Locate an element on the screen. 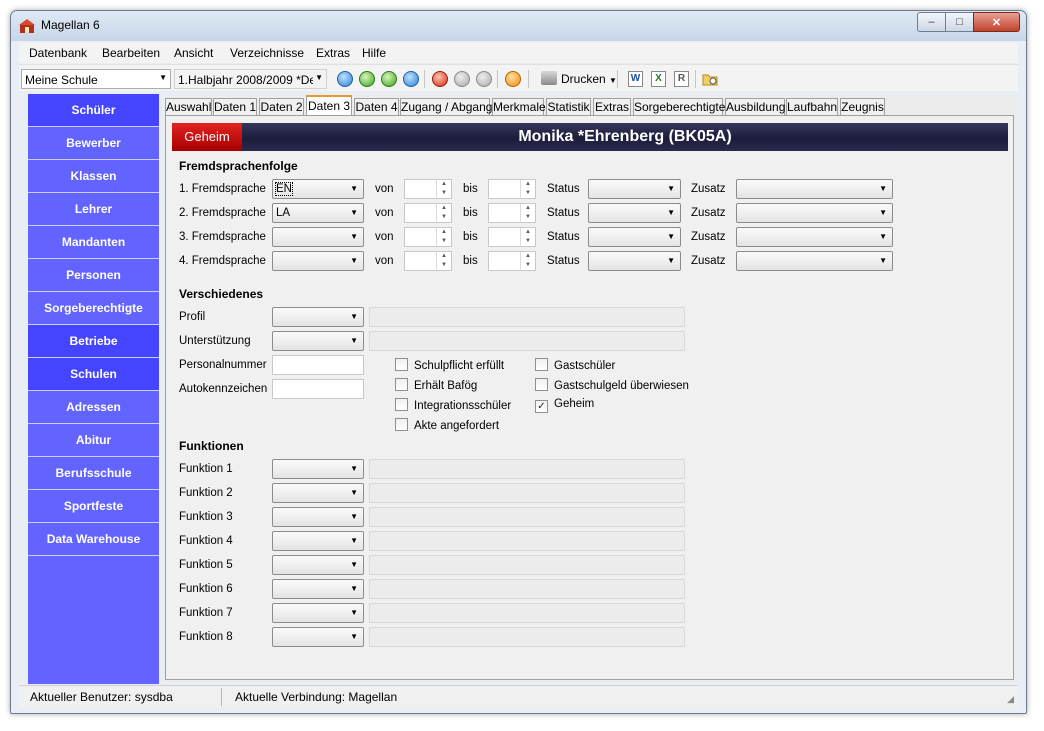 The width and height of the screenshot is (1044, 731). menu-verzeichnisse: Verzeichnisse is located at coordinates (267, 53).